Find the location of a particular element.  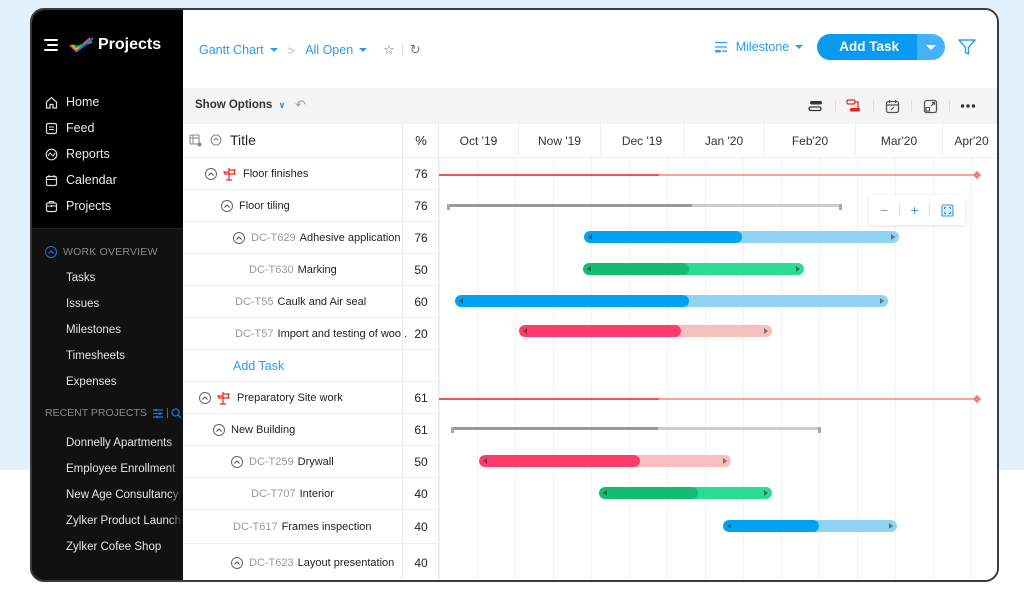

group-by-selector: Milestone is located at coordinates (759, 47).